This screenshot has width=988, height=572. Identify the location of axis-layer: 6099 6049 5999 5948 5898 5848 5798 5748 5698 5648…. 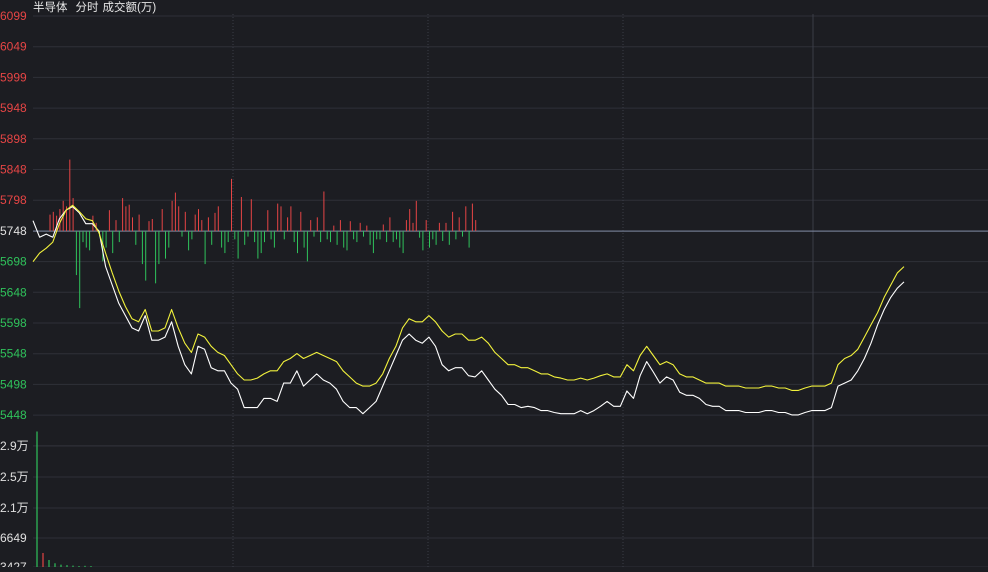
(14, 290).